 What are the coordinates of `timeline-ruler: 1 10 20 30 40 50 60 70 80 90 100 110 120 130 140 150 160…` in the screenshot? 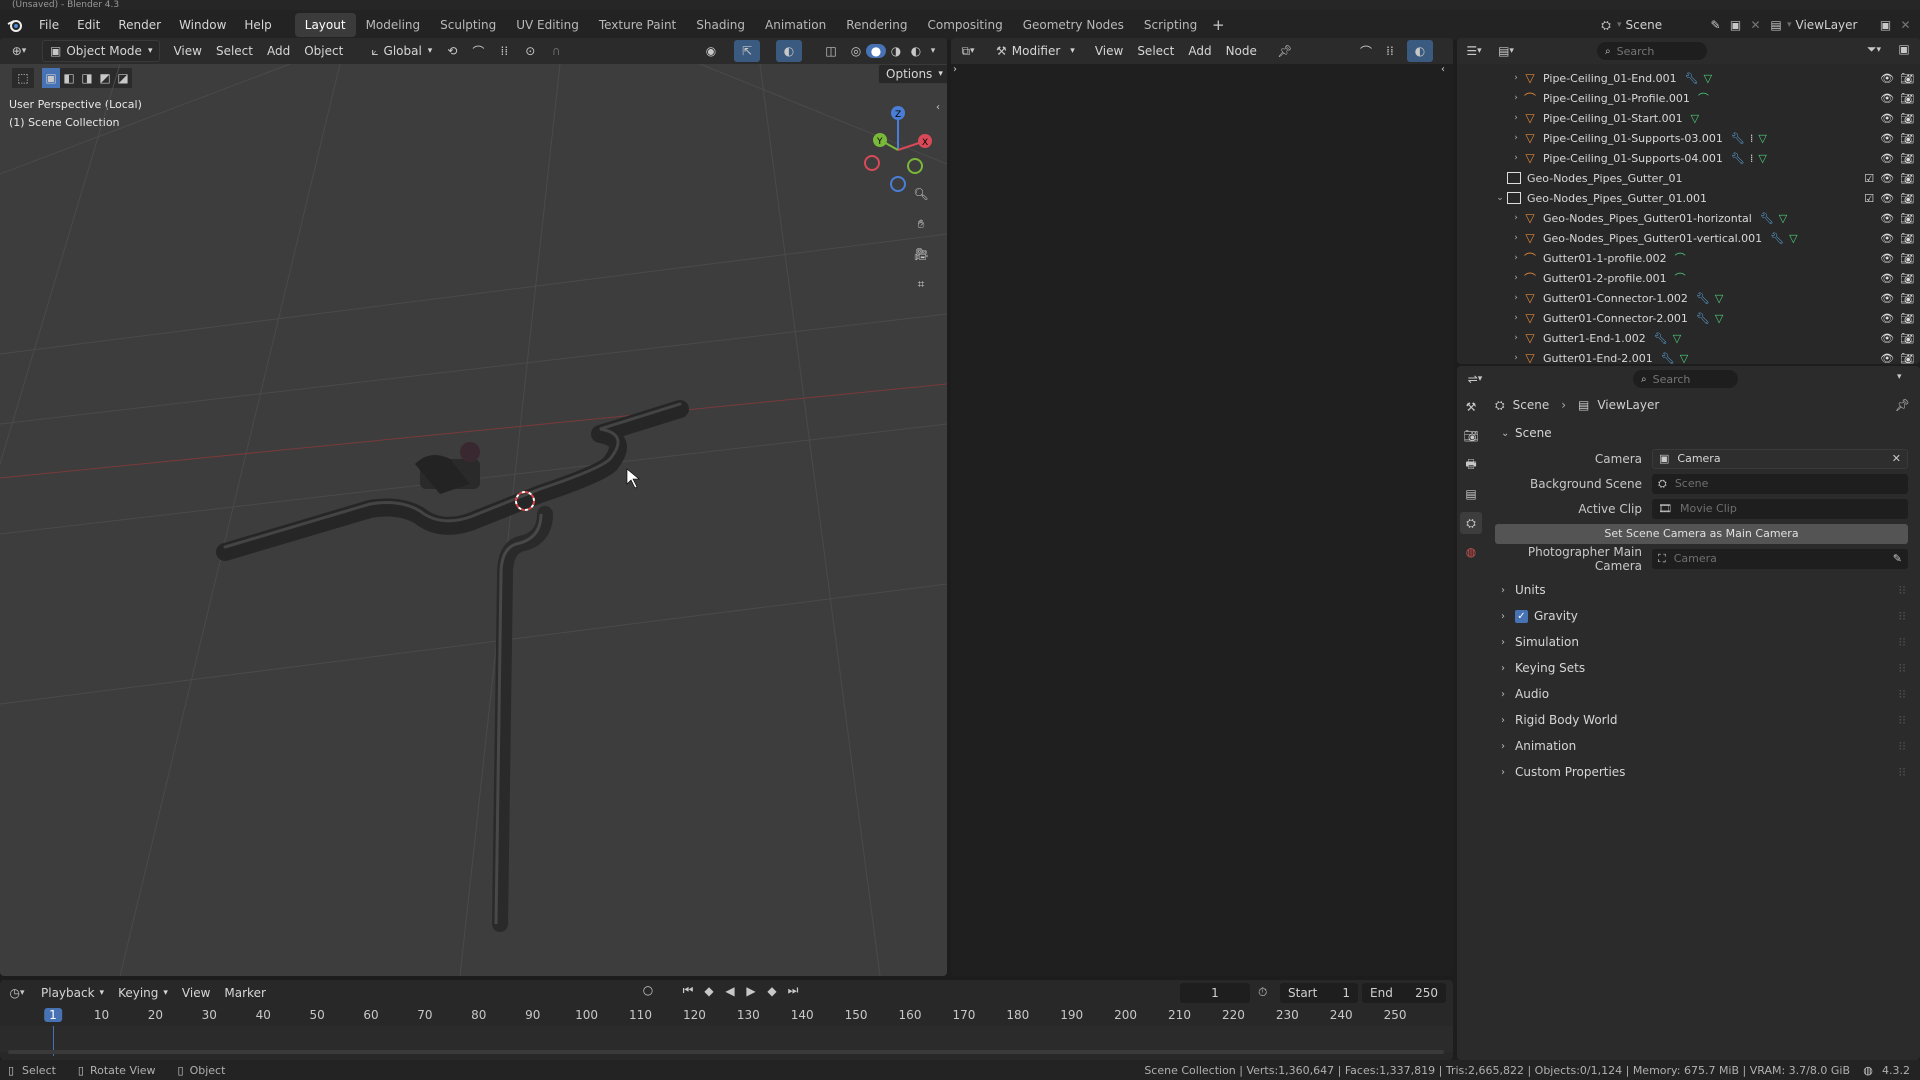 It's located at (726, 1017).